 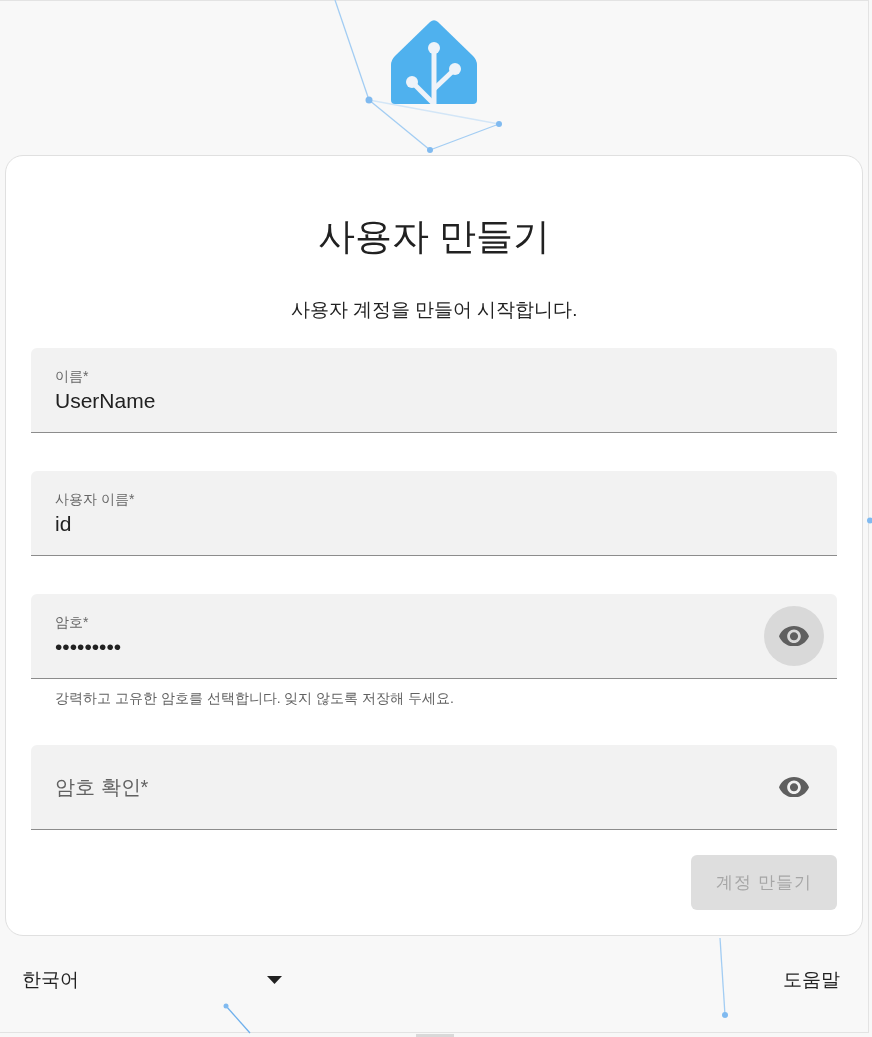 What do you see at coordinates (102, 787) in the screenshot?
I see `field-label: 암호 확인*` at bounding box center [102, 787].